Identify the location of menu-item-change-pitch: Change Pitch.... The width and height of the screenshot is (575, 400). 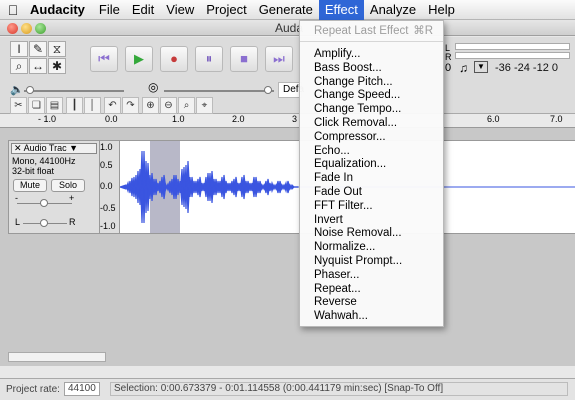
(371, 82).